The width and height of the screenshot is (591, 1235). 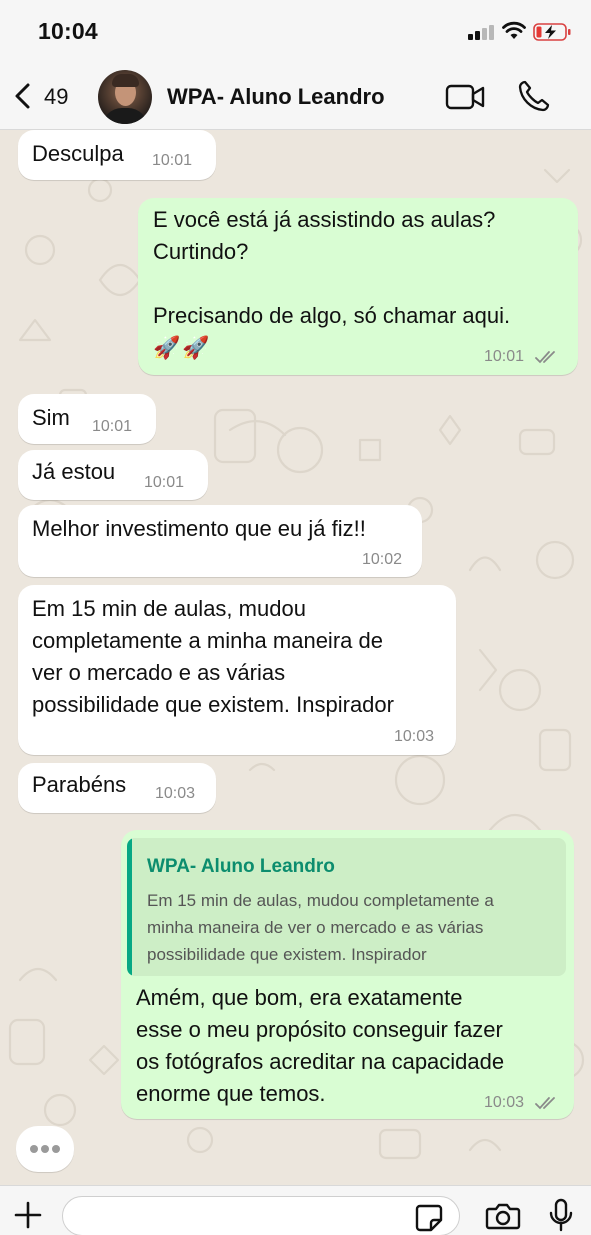 What do you see at coordinates (561, 1216) in the screenshot?
I see `microphone-icon` at bounding box center [561, 1216].